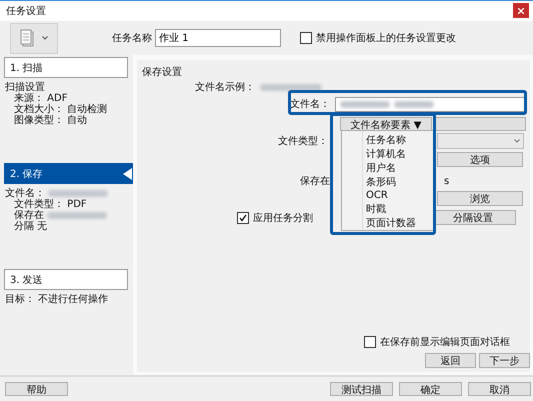 This screenshot has height=401, width=533. I want to click on pointer-icon, so click(127, 174).